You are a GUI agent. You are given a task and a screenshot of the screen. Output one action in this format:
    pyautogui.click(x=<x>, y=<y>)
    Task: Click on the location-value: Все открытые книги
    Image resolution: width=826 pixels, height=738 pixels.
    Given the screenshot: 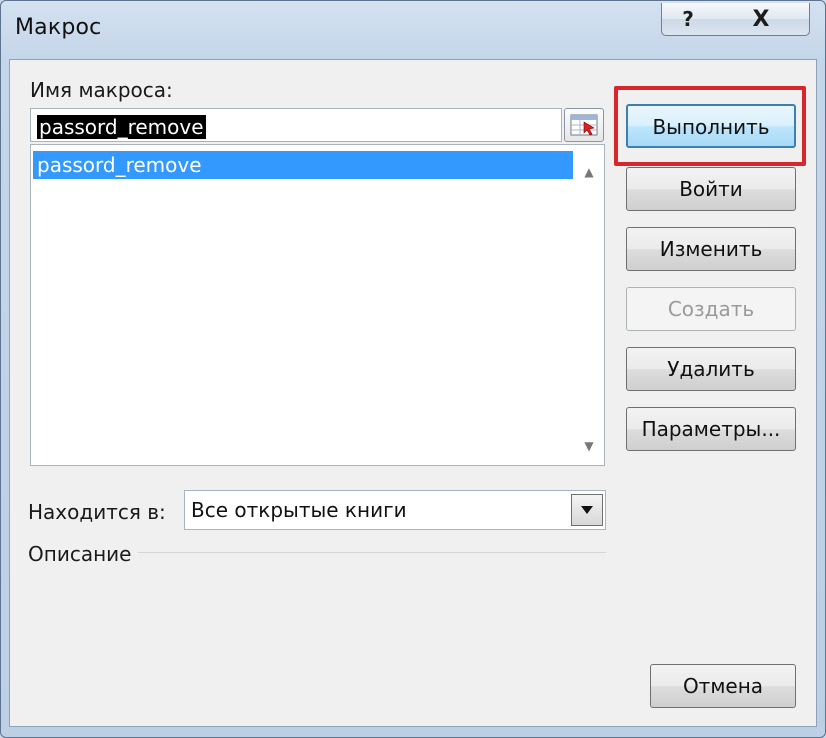 What is the action you would take?
    pyautogui.click(x=299, y=510)
    